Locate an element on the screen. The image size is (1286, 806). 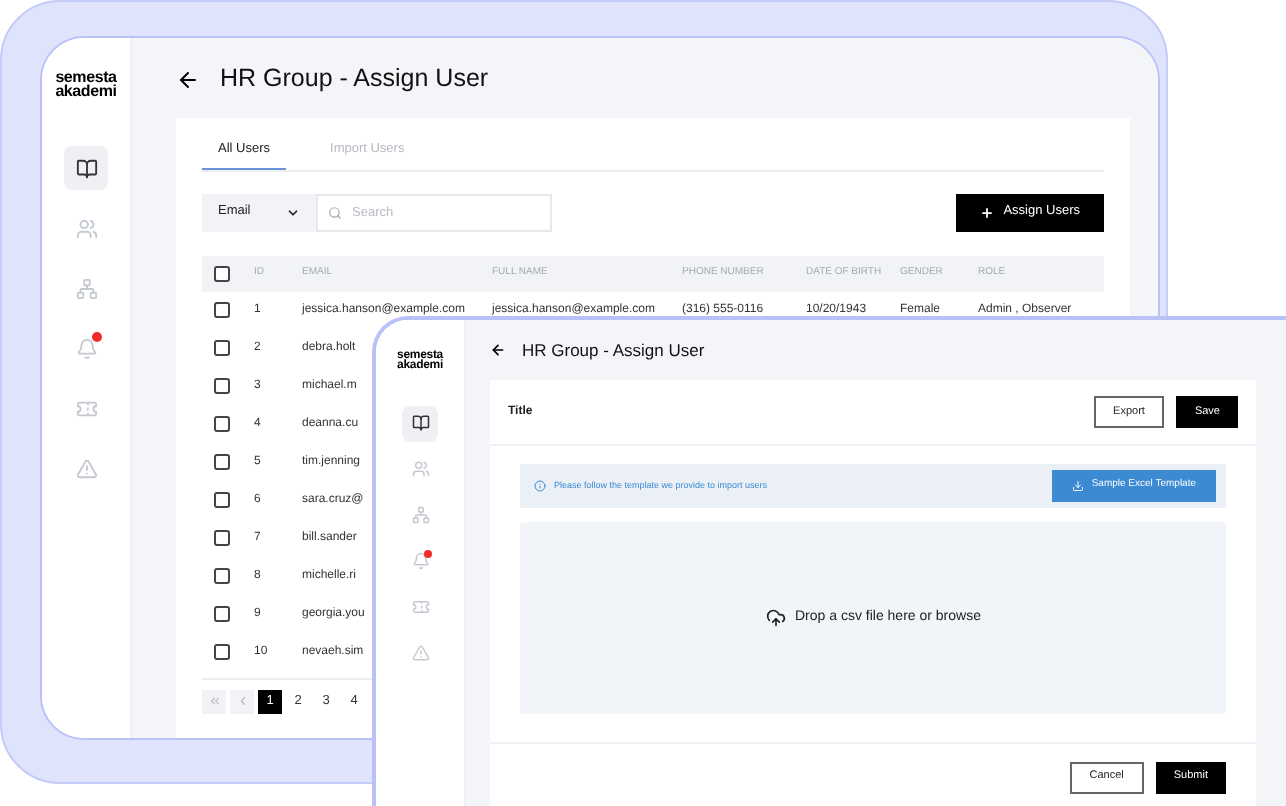
caret-icon is located at coordinates (293, 212).